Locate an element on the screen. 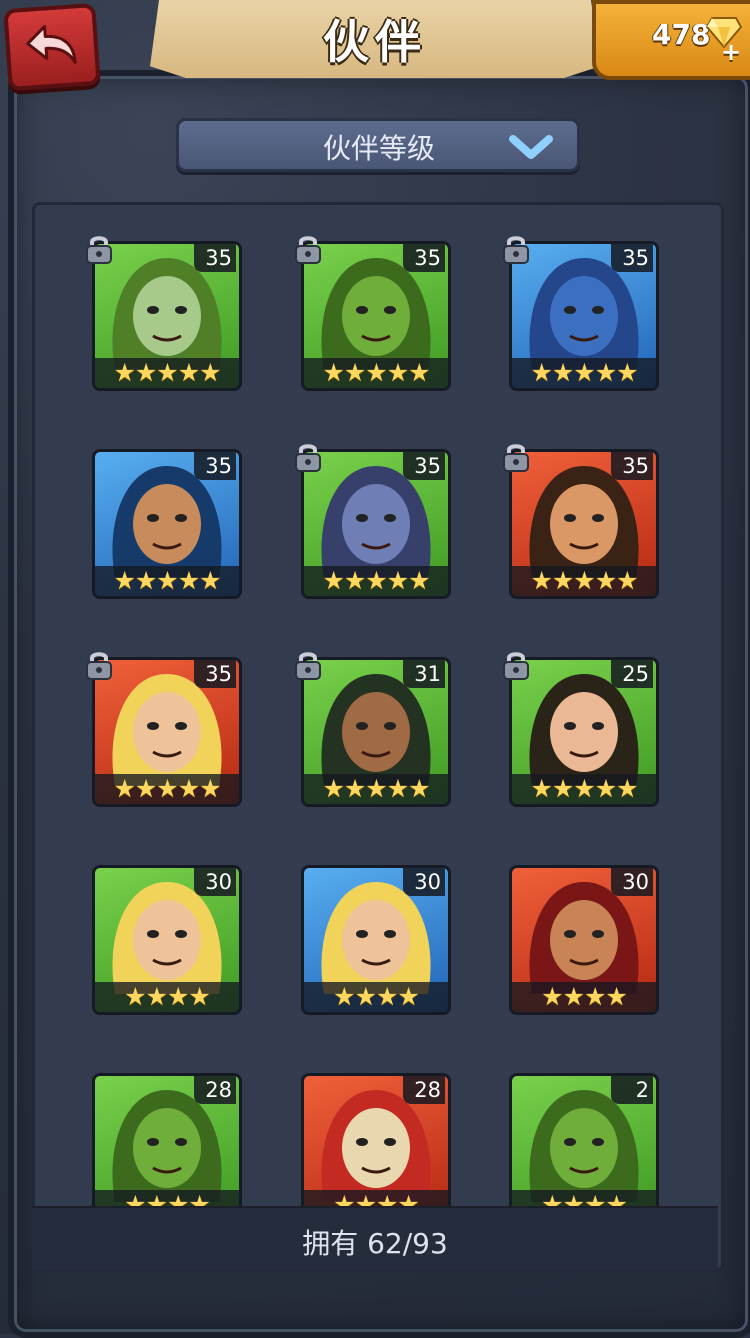 This screenshot has width=750, height=1338. gem-count: 478 is located at coordinates (681, 34).